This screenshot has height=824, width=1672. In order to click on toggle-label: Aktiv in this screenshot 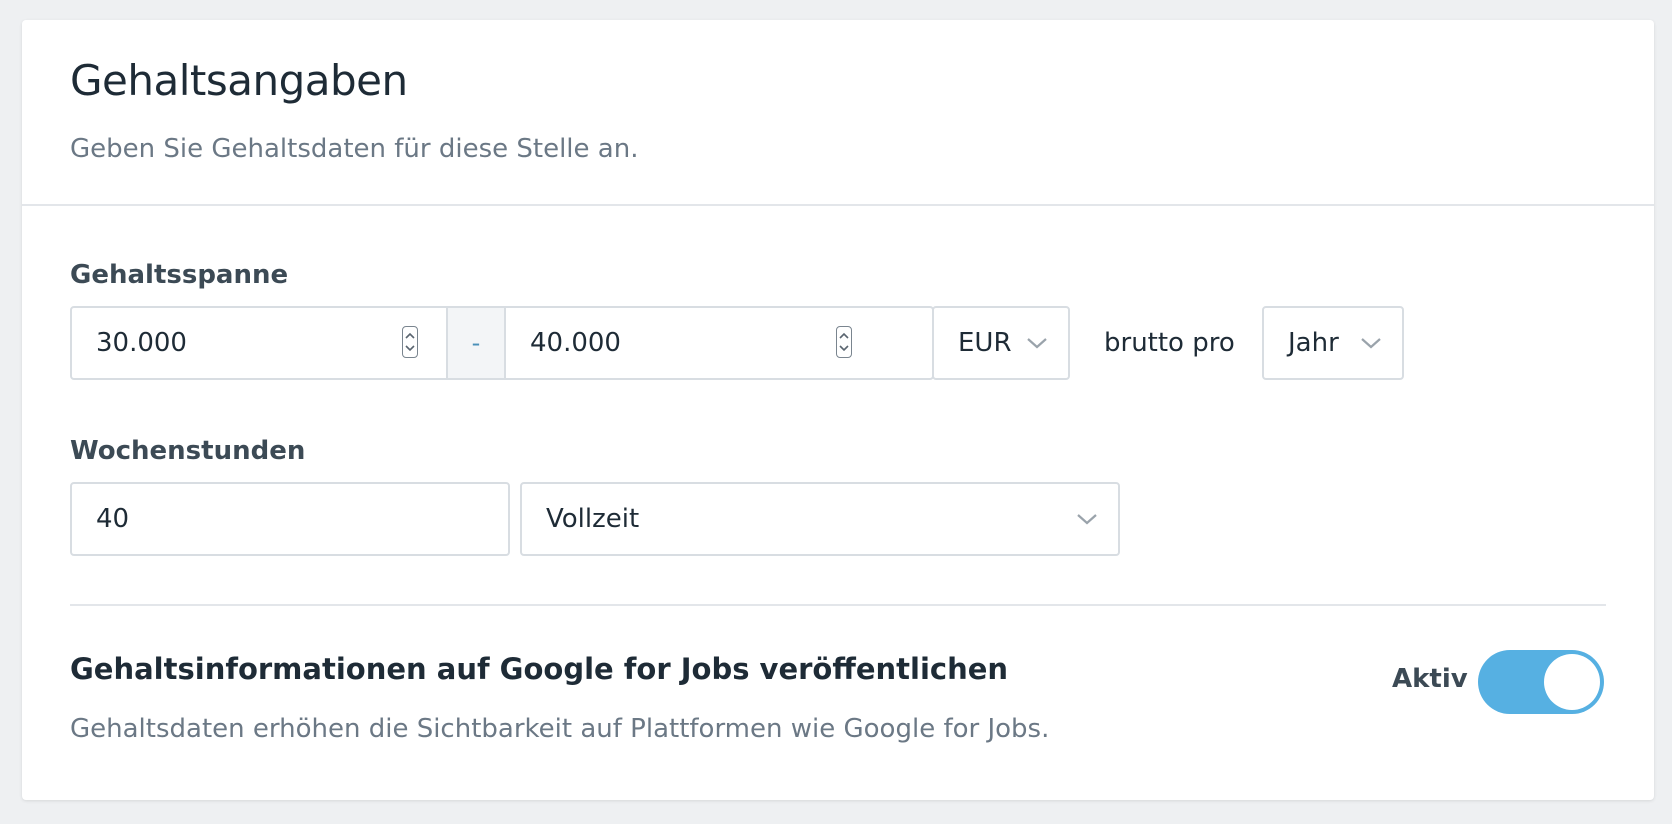, I will do `click(1430, 679)`.